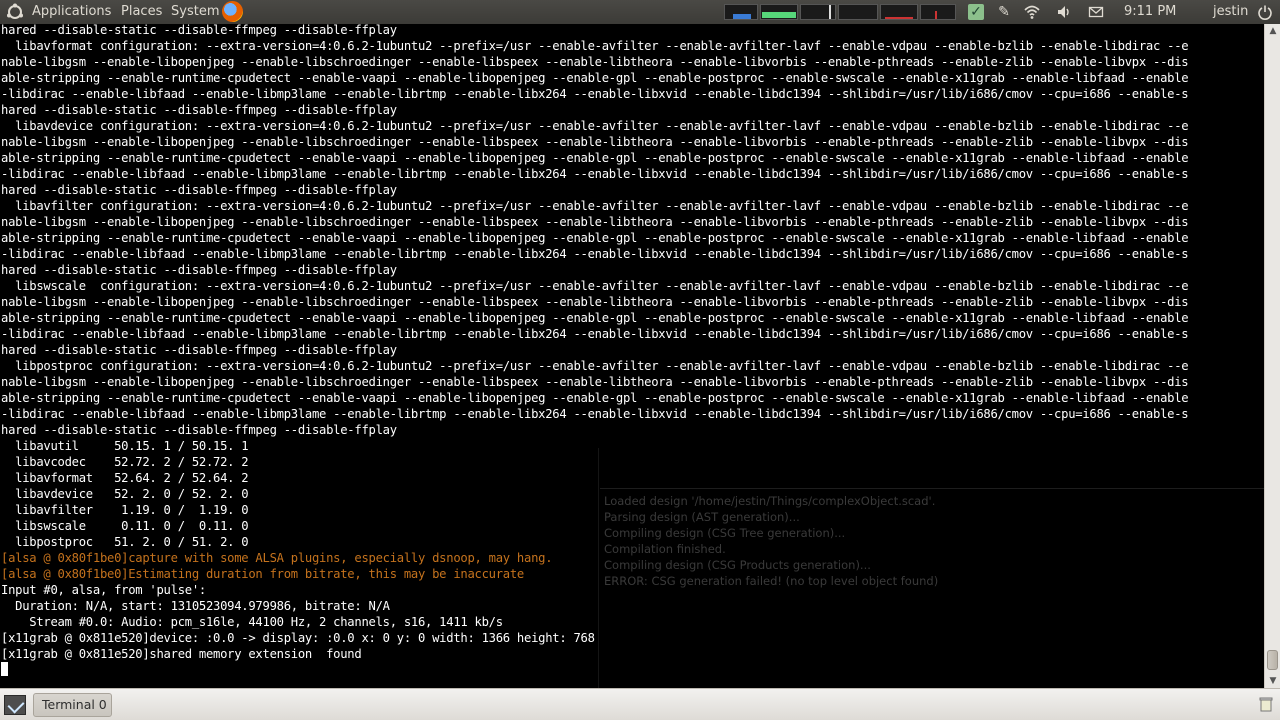 The height and width of the screenshot is (720, 1280). What do you see at coordinates (741, 12) in the screenshot?
I see `cpu-monitor-applet` at bounding box center [741, 12].